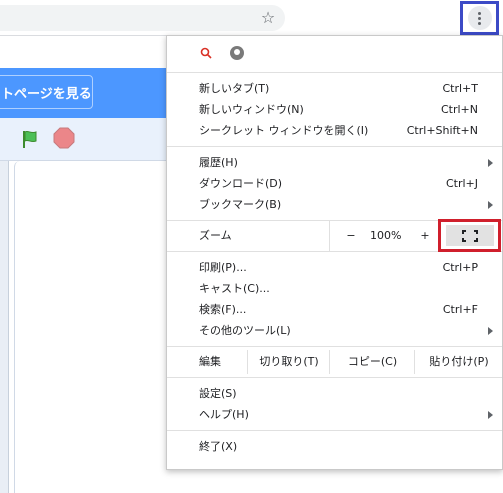 This screenshot has width=503, height=493. Describe the element at coordinates (4, 327) in the screenshot. I see `left-panel` at that location.